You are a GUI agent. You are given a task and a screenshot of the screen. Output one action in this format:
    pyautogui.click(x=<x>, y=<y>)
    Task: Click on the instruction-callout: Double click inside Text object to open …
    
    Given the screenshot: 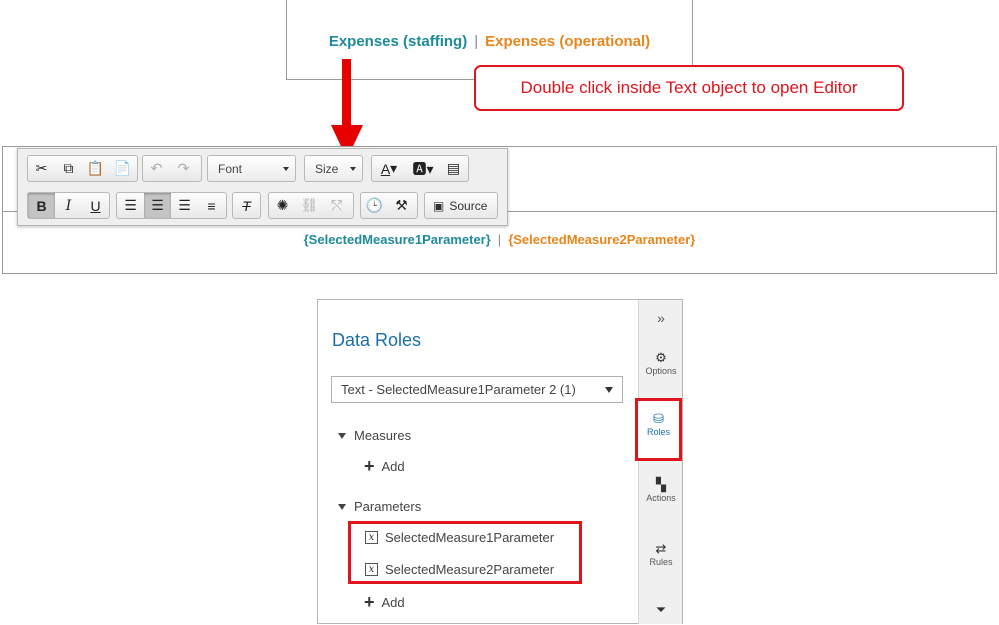 What is the action you would take?
    pyautogui.click(x=689, y=88)
    